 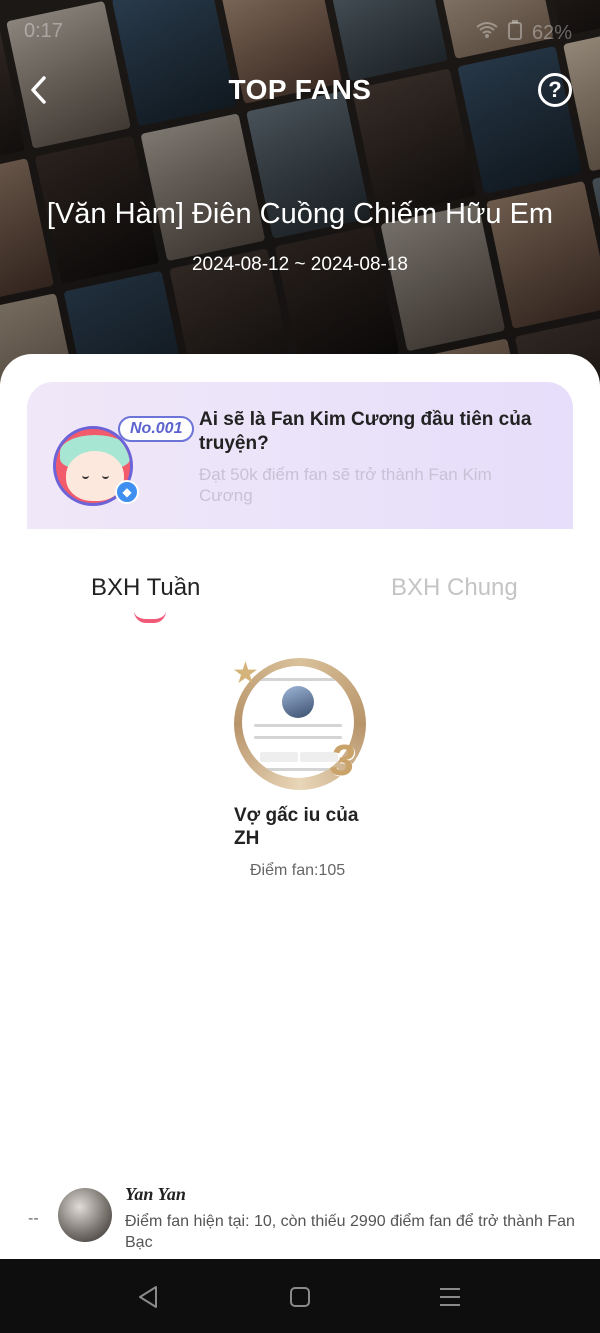 I want to click on top-bar: TOP FANS ?, so click(x=300, y=91).